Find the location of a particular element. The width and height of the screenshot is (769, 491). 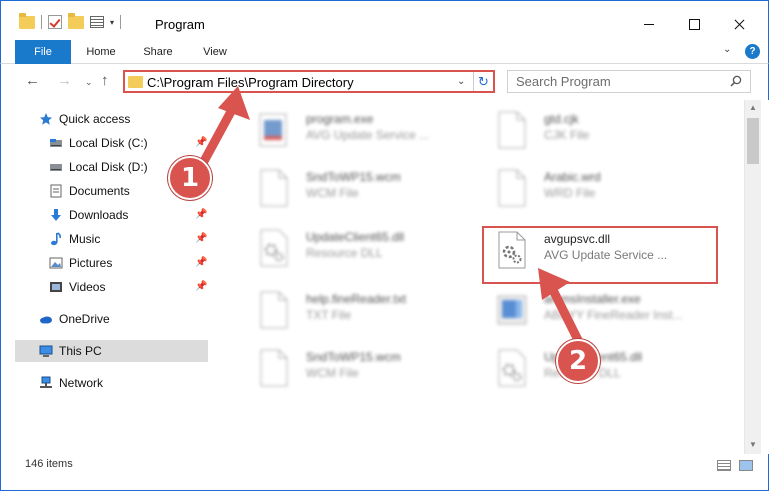

cloud-icon is located at coordinates (46, 320).